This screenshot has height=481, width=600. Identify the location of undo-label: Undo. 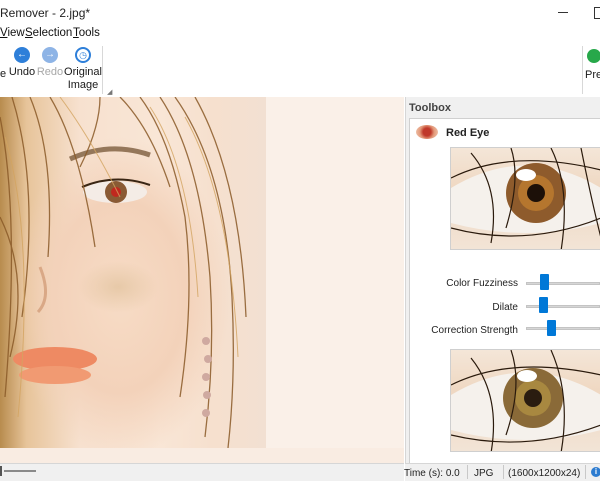
(22, 72).